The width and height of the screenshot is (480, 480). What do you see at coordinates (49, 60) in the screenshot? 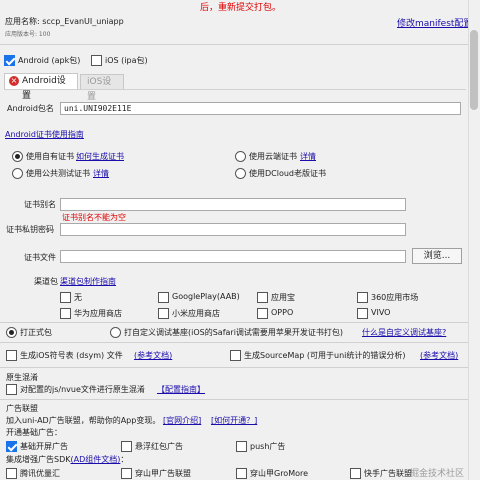
I see `android-label: Android (apk包)` at bounding box center [49, 60].